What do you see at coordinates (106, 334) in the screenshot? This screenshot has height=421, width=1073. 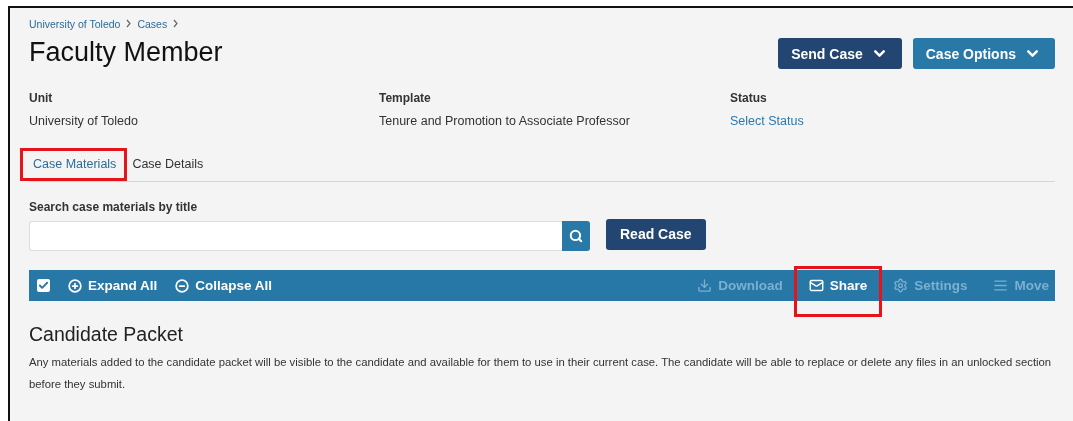 I see `section-title: Candidate Packet` at bounding box center [106, 334].